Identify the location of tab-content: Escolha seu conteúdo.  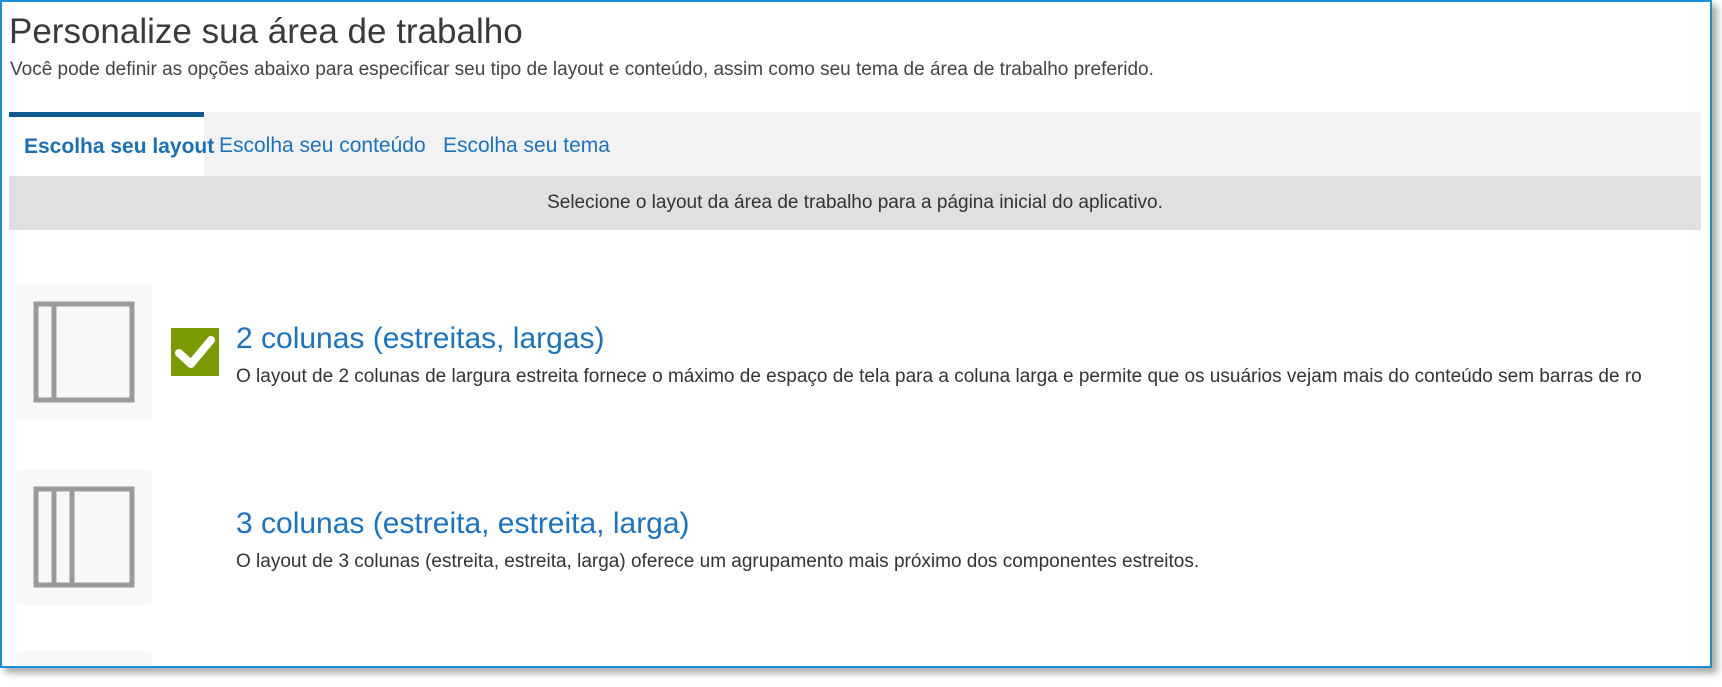
(322, 144).